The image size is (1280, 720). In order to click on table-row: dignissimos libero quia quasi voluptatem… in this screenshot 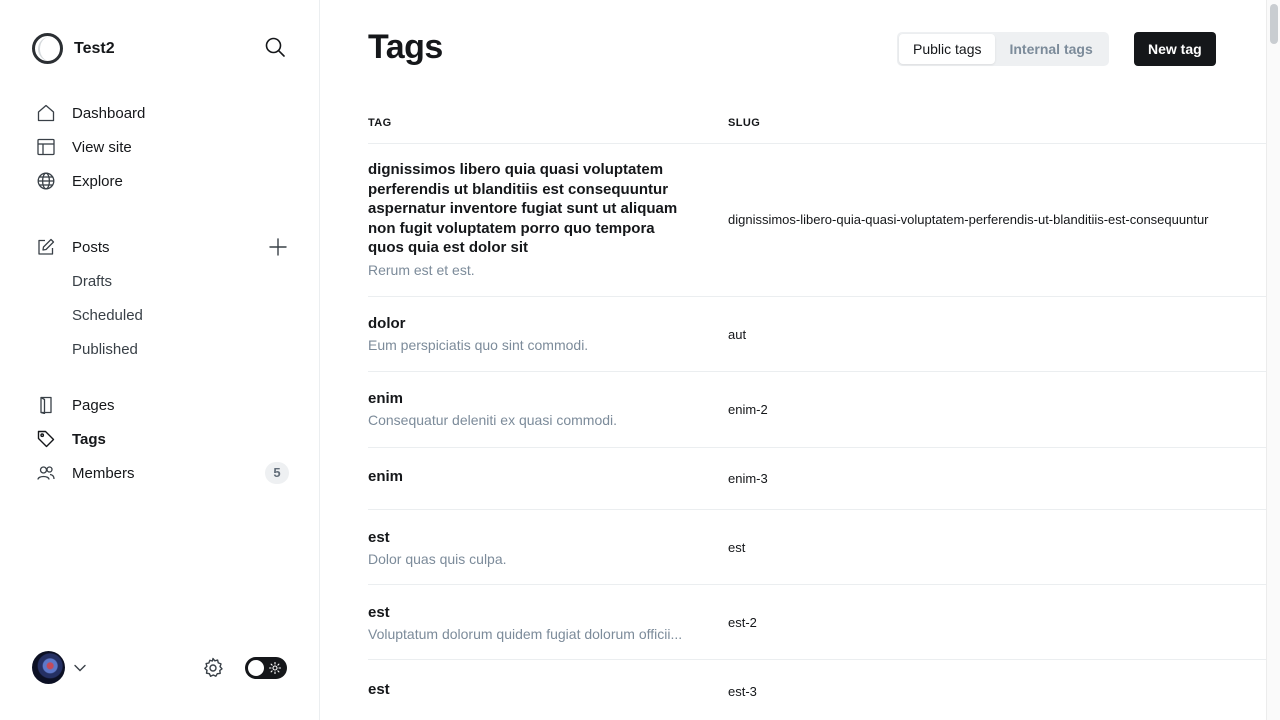, I will do `click(817, 220)`.